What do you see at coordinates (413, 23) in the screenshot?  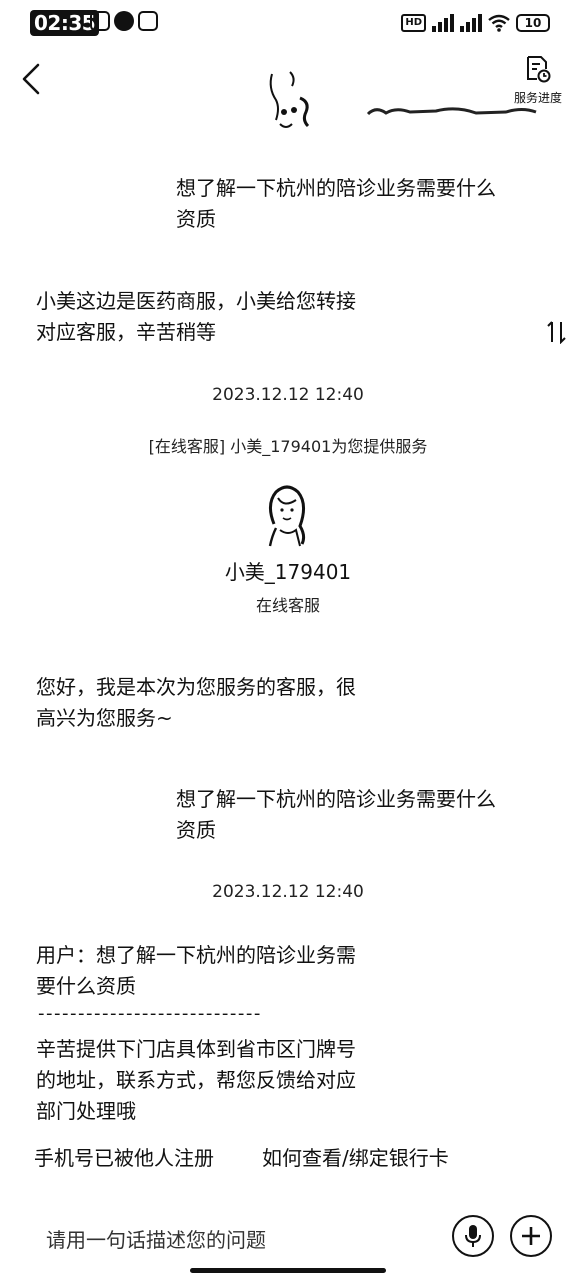 I see `hd-badge: HD` at bounding box center [413, 23].